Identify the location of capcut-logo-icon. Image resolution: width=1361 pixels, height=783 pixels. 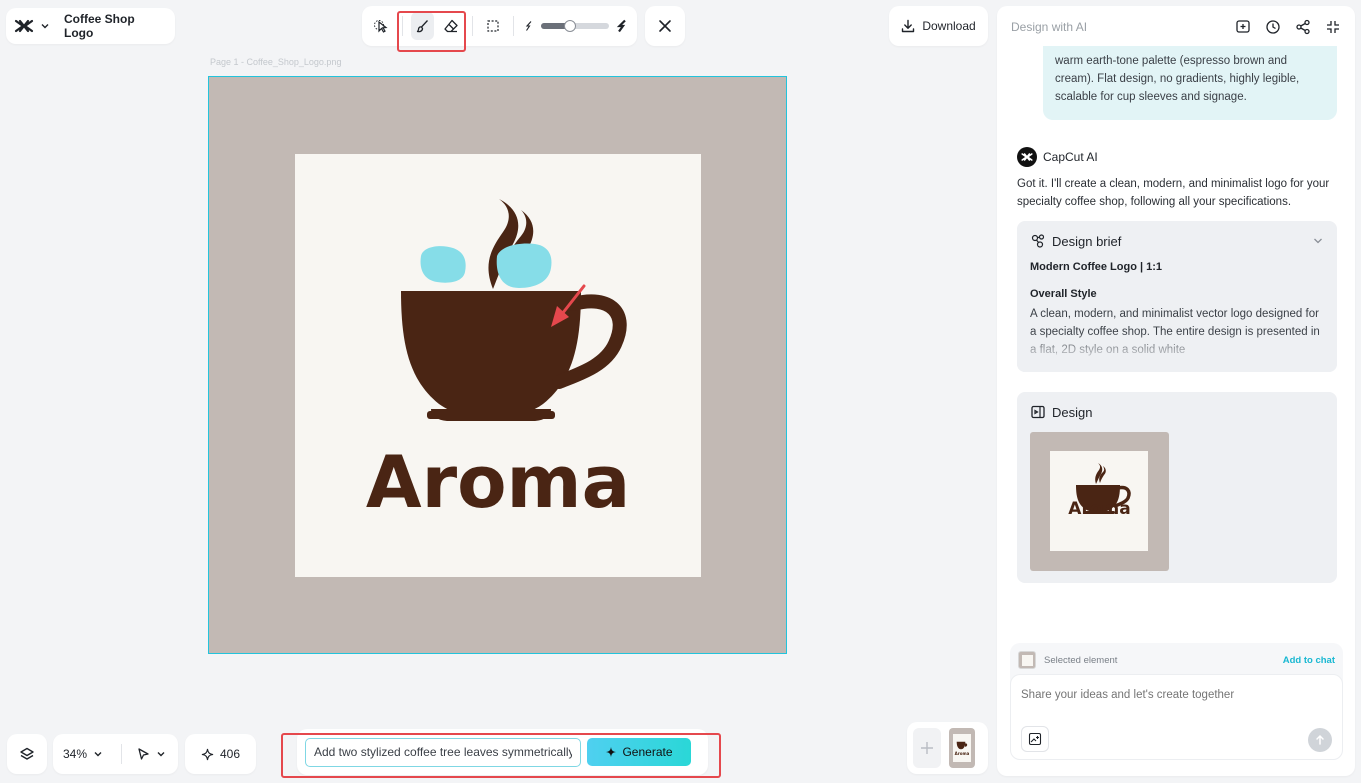
(24, 26).